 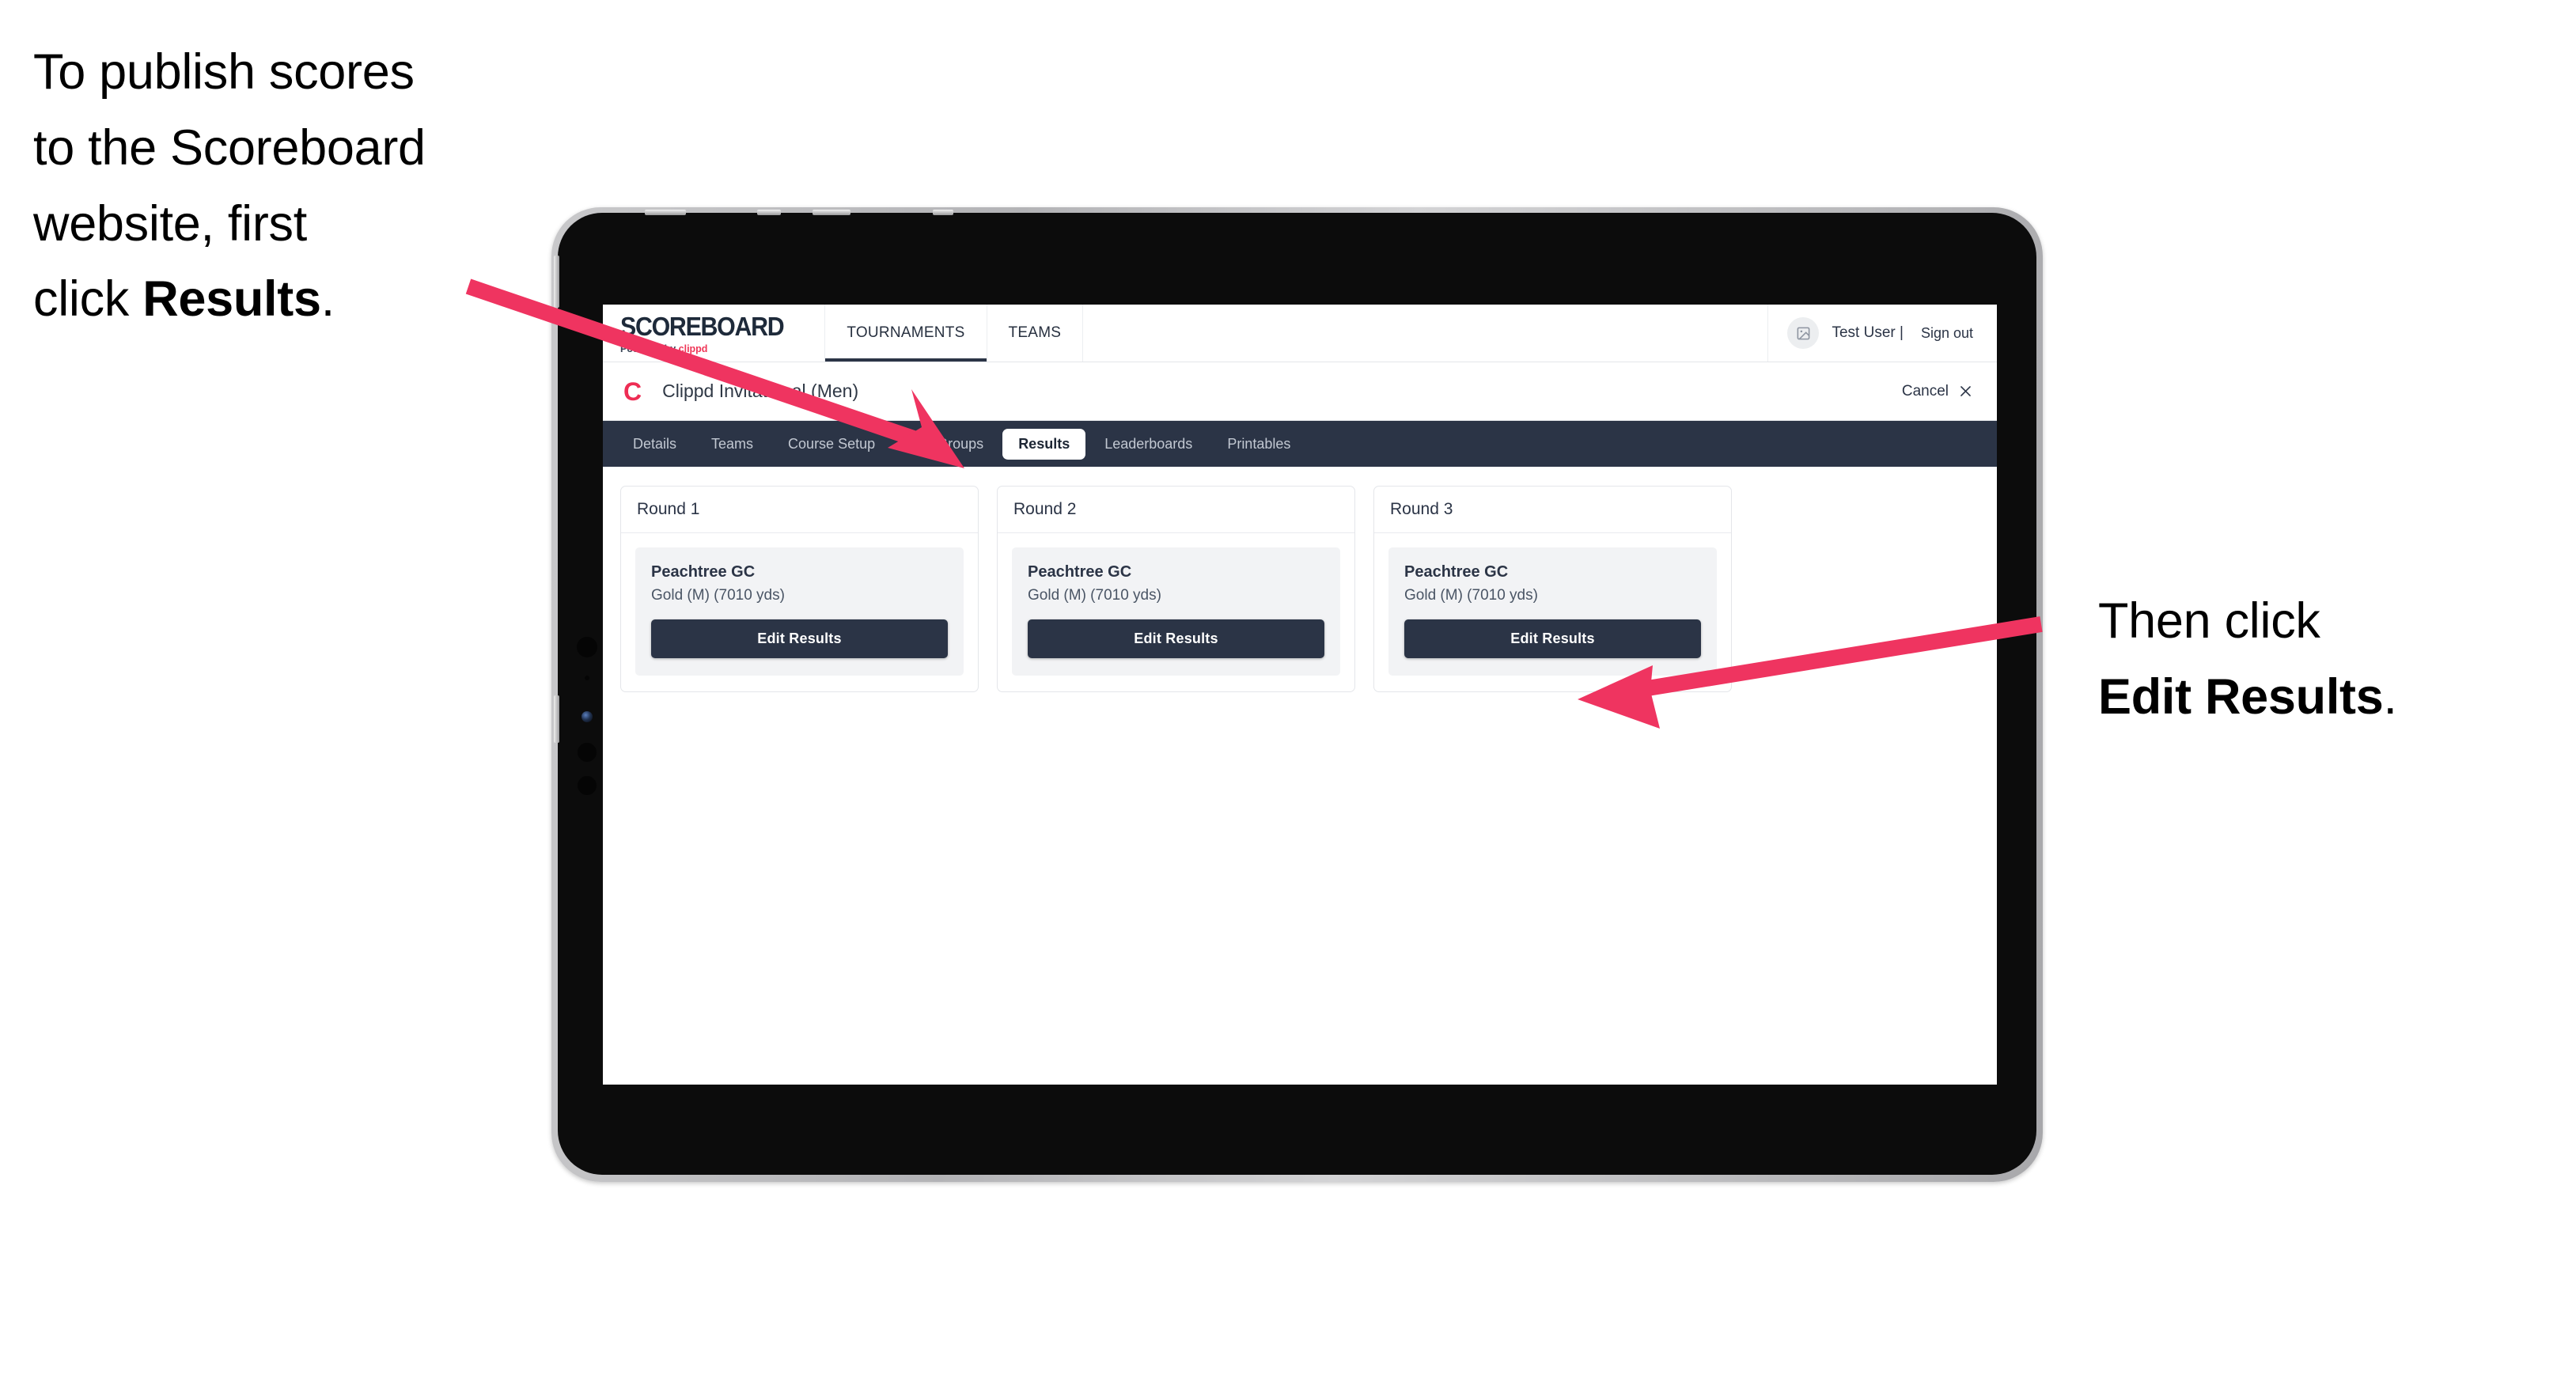 What do you see at coordinates (587, 785) in the screenshot?
I see `speaker-dot-lower` at bounding box center [587, 785].